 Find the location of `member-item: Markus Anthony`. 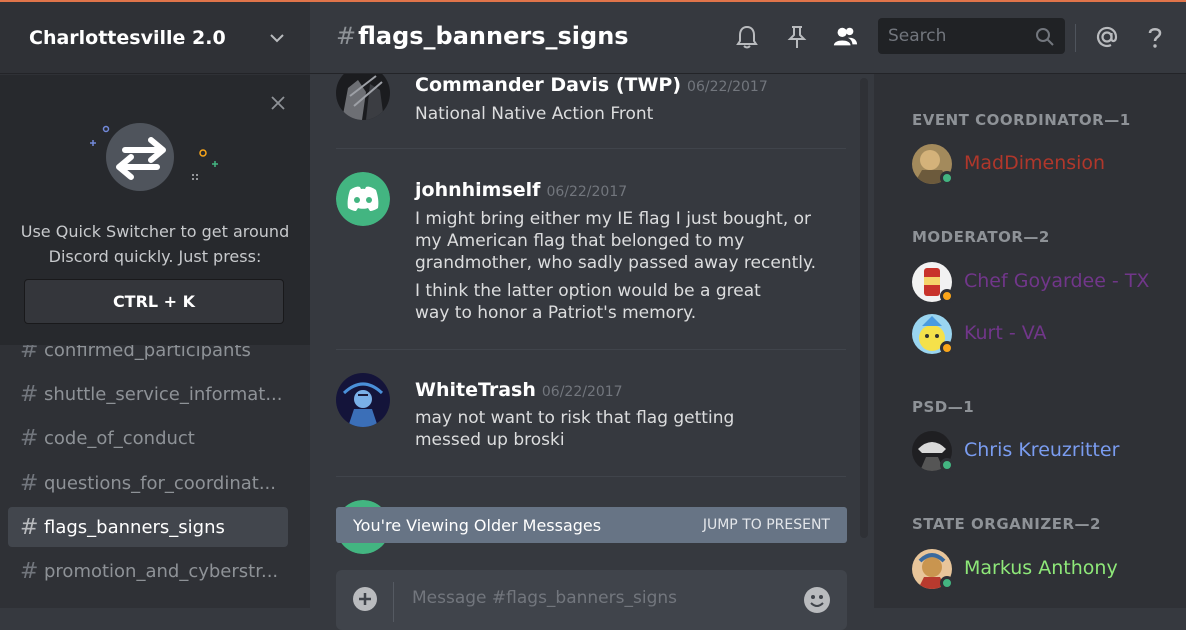

member-item: Markus Anthony is located at coordinates (1042, 569).